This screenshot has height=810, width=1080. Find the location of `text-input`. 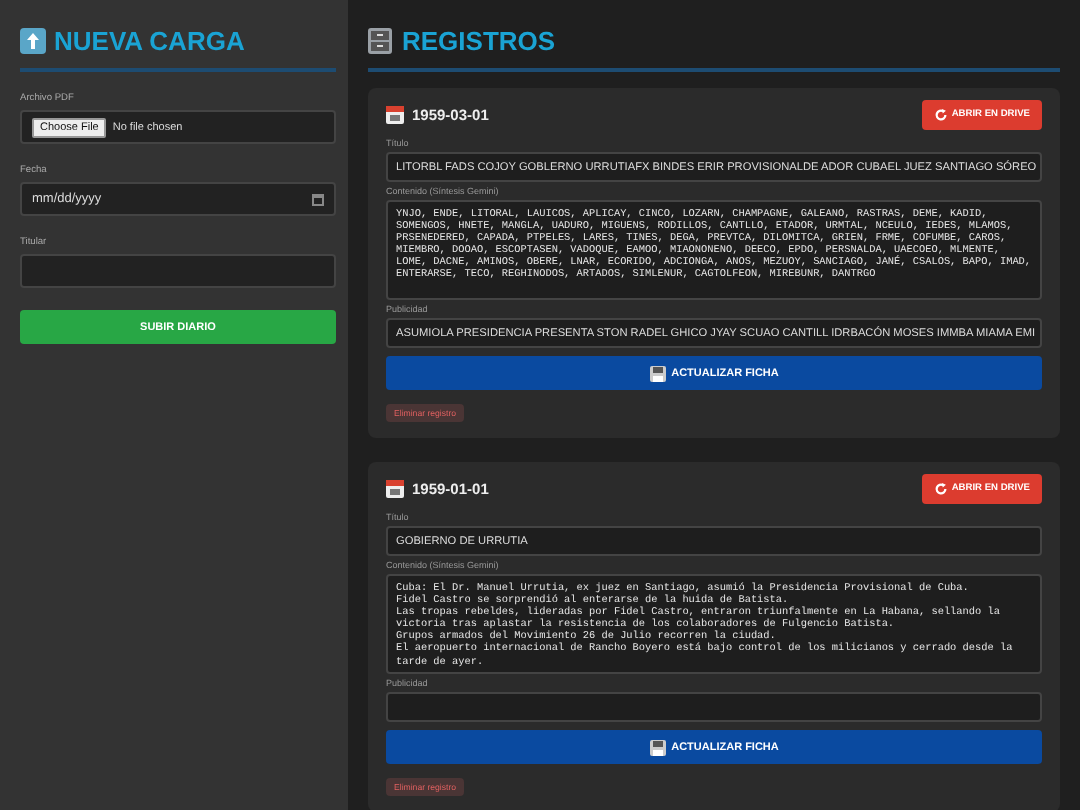

text-input is located at coordinates (178, 271).